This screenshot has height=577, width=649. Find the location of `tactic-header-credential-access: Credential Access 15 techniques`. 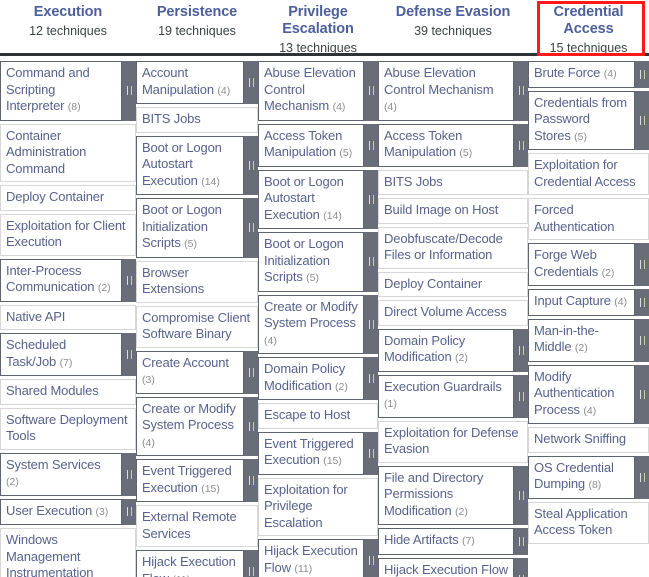

tactic-header-credential-access: Credential Access 15 techniques is located at coordinates (588, 28).